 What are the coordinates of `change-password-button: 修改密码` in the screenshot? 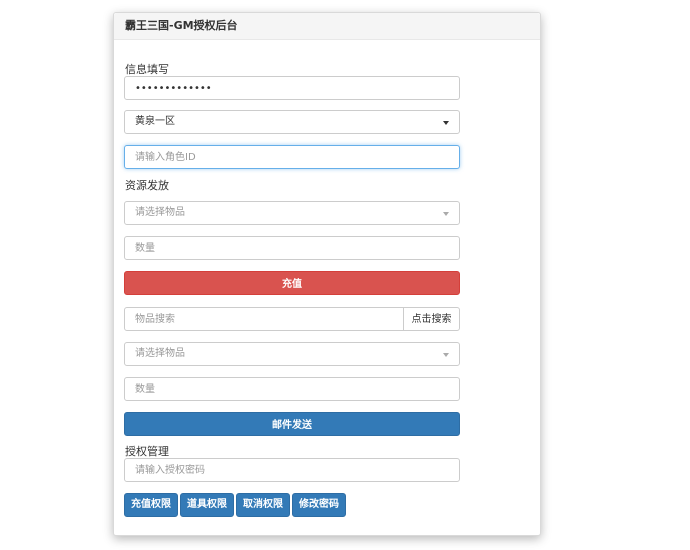 It's located at (319, 505).